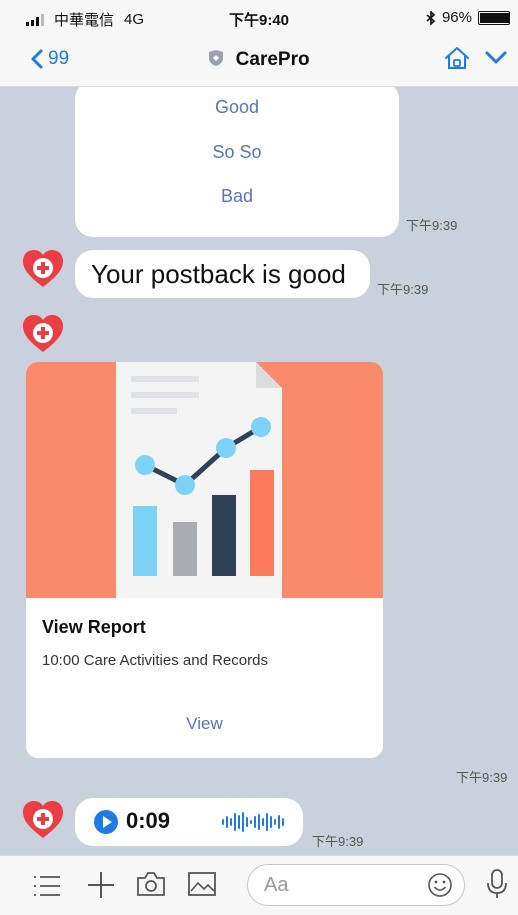 Image resolution: width=518 pixels, height=915 pixels. What do you see at coordinates (497, 884) in the screenshot?
I see `microphone-icon` at bounding box center [497, 884].